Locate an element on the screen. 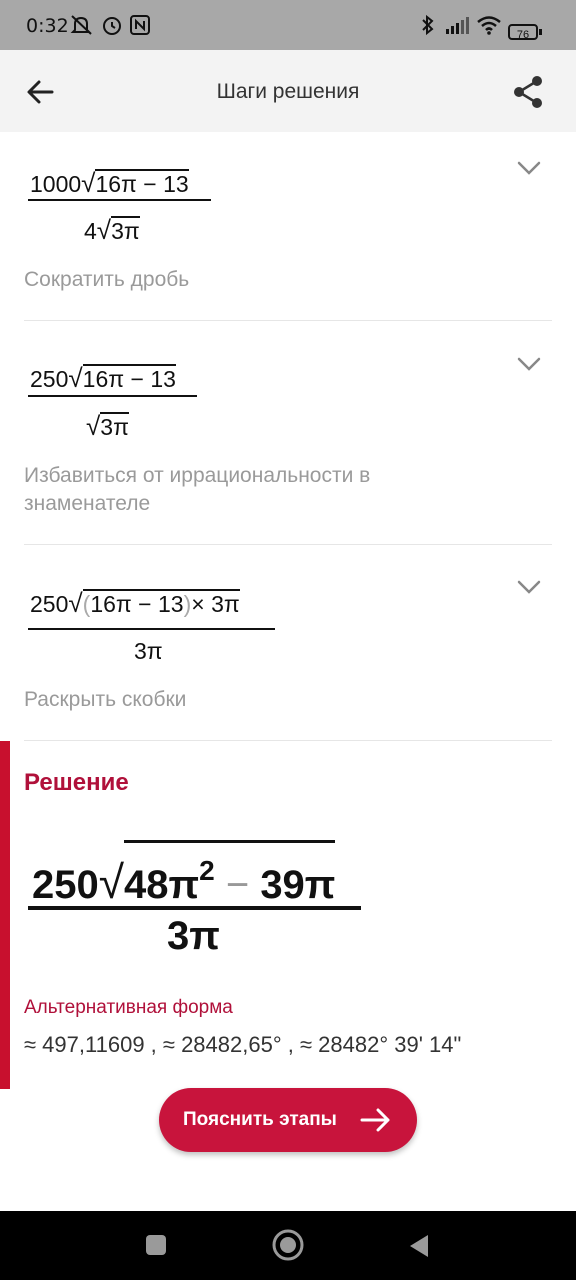 This screenshot has width=576, height=1280. step-1-expression: 1000√16π − 13 4√3π is located at coordinates (123, 205).